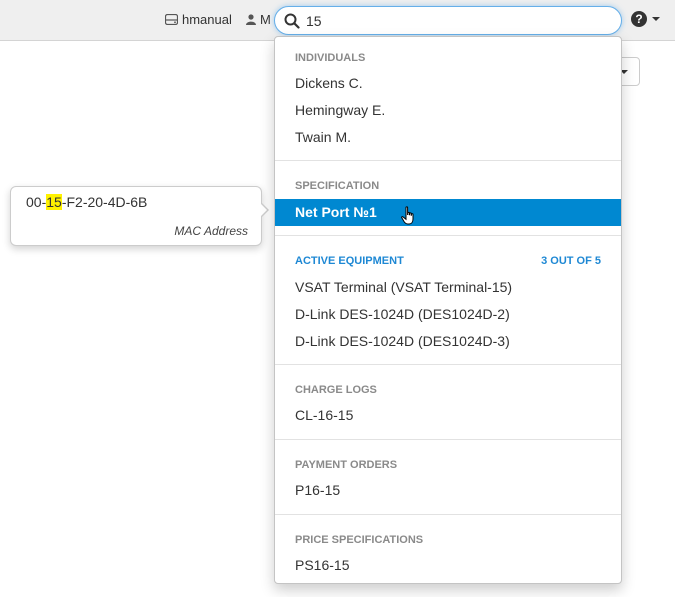 The height and width of the screenshot is (597, 675). I want to click on section-title: PRICE SPECIFICATIONS, so click(359, 540).